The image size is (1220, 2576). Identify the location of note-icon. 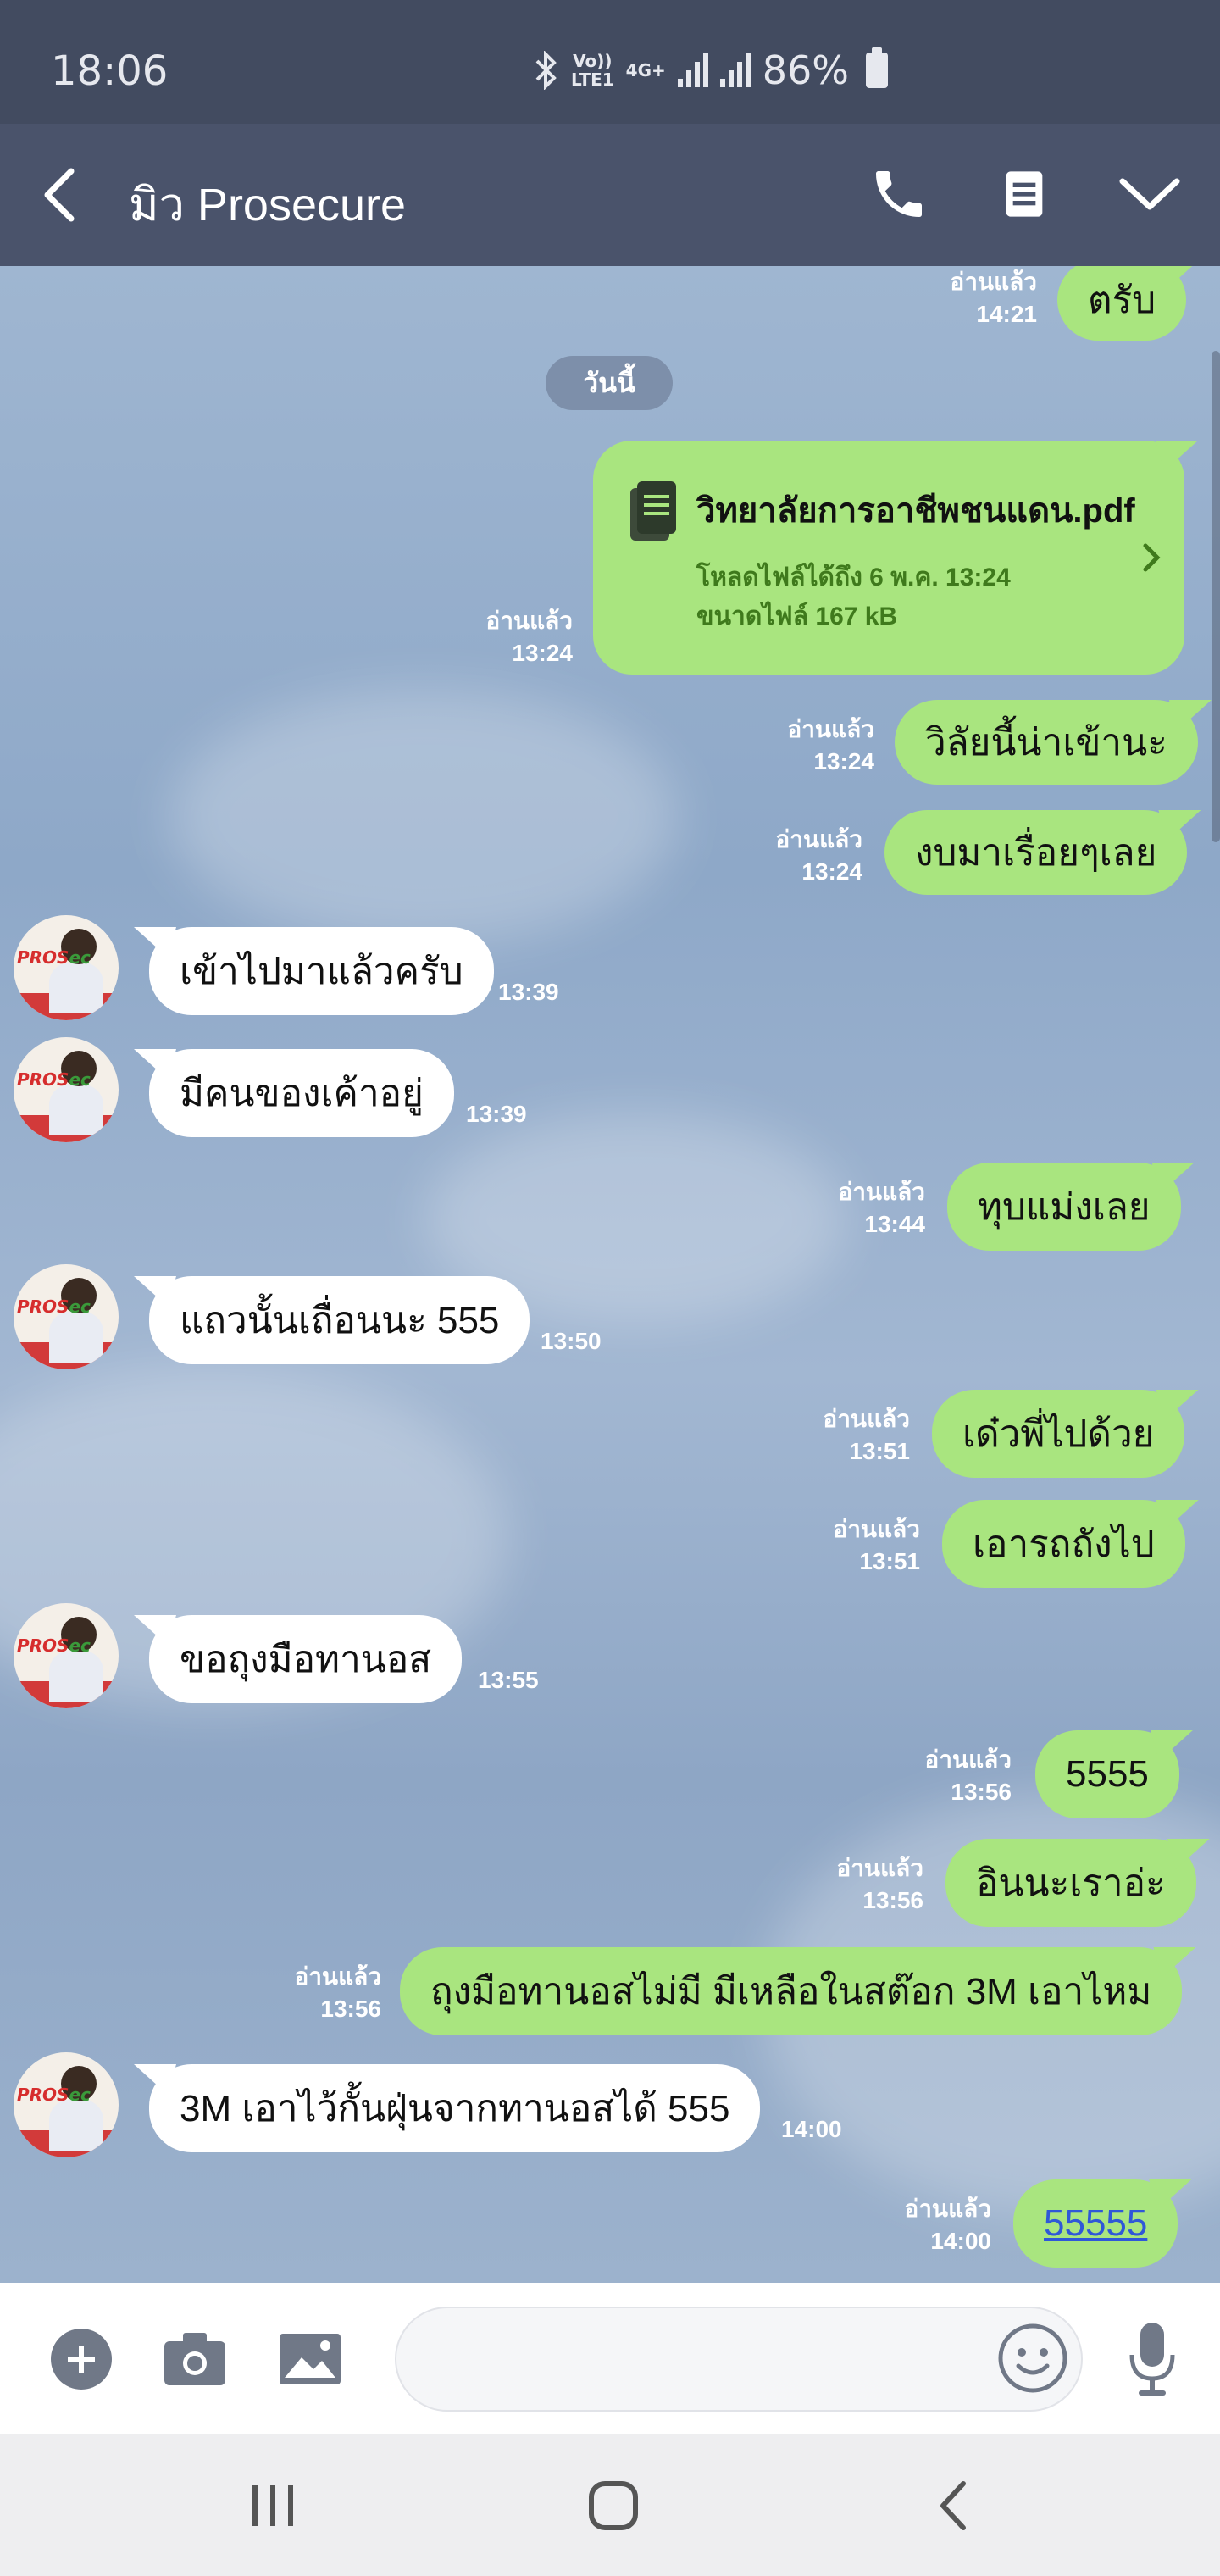
(1024, 194).